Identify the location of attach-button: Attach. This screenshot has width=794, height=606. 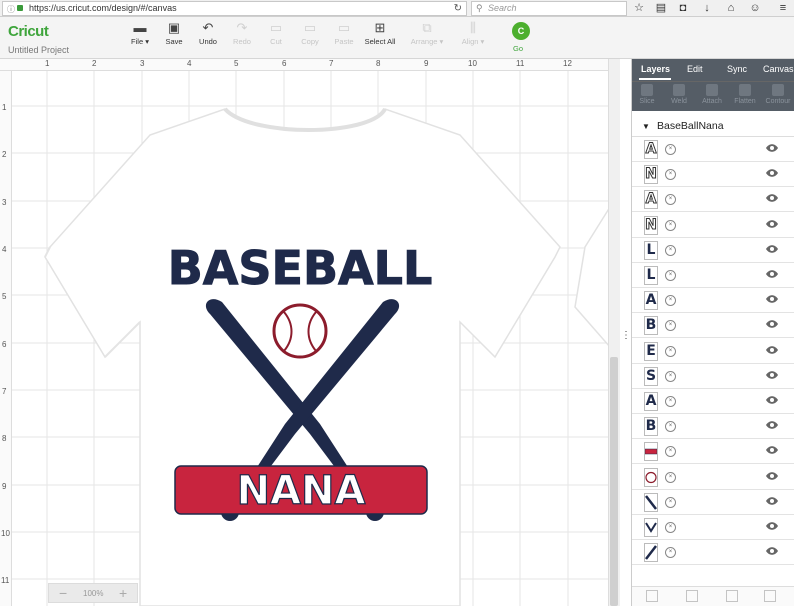
(712, 94).